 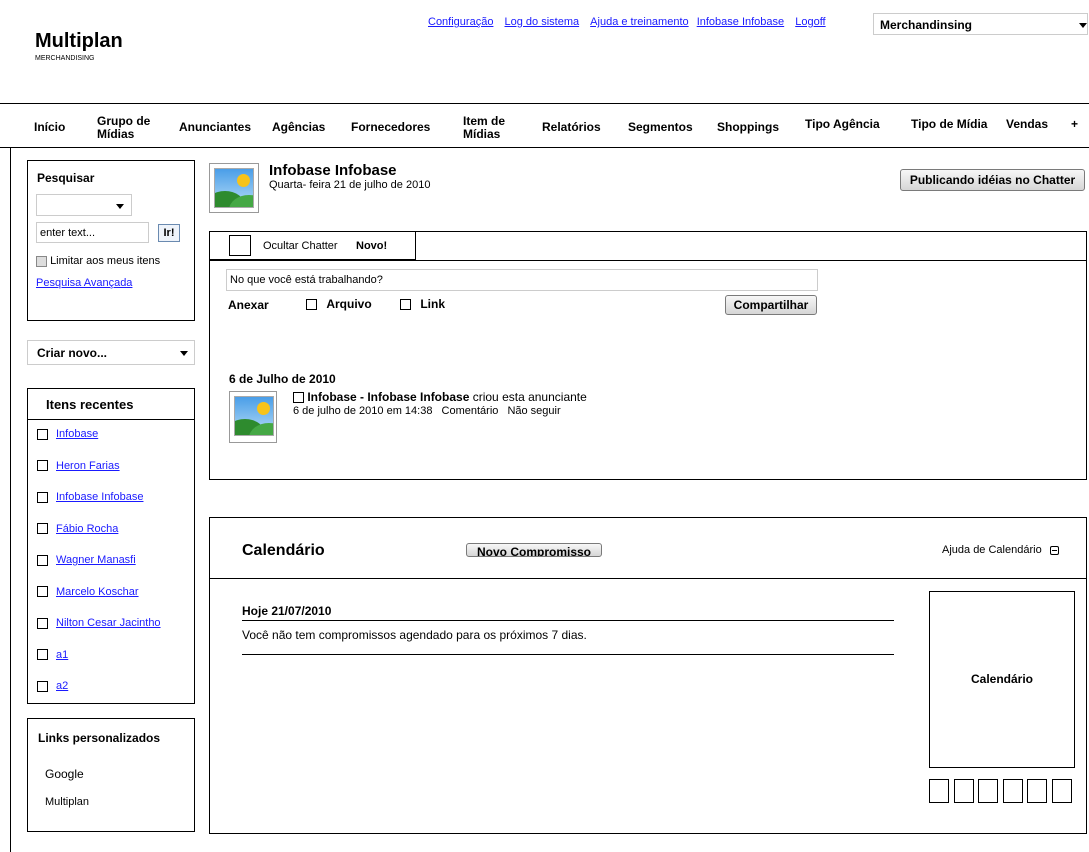 I want to click on nav-tipo-agencia: Tipo Agência, so click(x=842, y=124).